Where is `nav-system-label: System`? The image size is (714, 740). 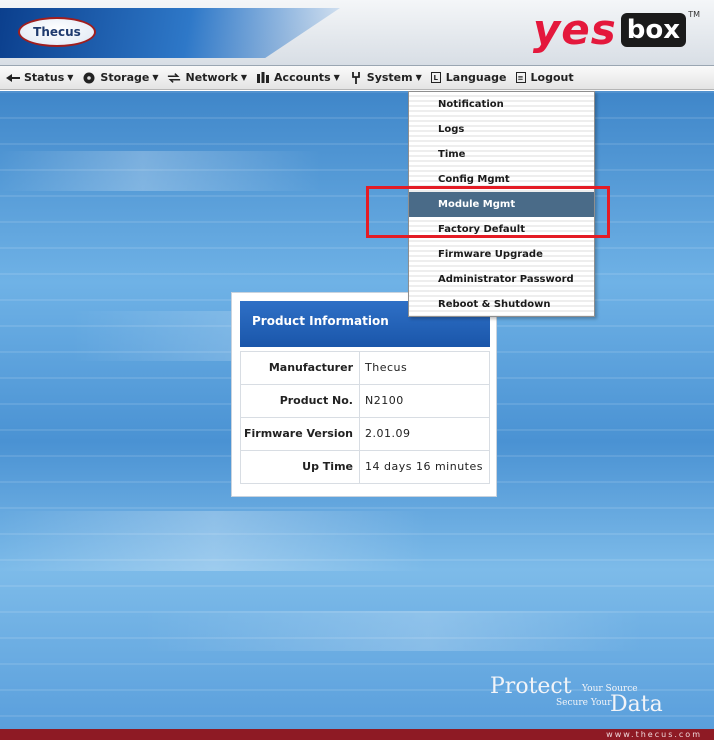
nav-system-label: System is located at coordinates (389, 77).